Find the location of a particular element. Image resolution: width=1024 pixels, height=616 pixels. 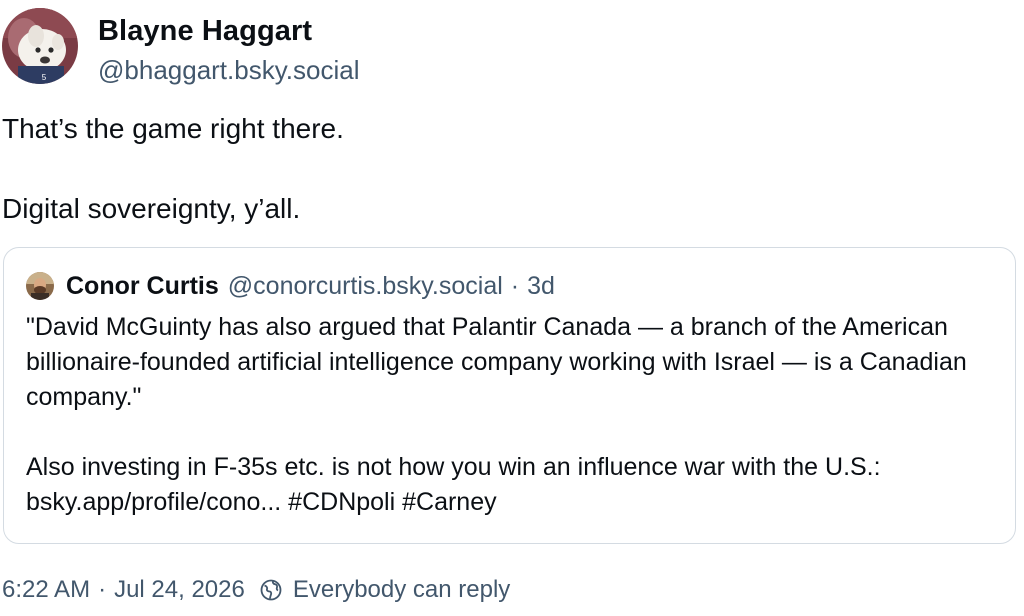

quote-author-avatar is located at coordinates (40, 286).